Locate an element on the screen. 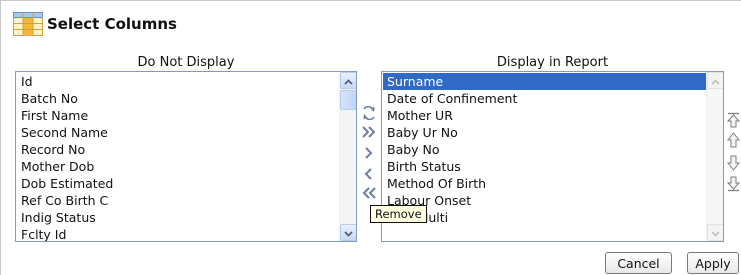  tooltip: Remove is located at coordinates (398, 214).